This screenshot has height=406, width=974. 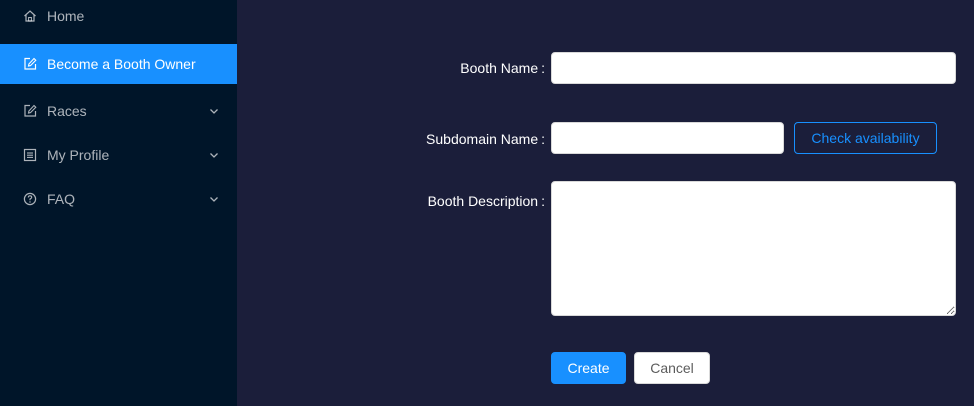 What do you see at coordinates (67, 111) in the screenshot?
I see `sidebar-item-label: Races` at bounding box center [67, 111].